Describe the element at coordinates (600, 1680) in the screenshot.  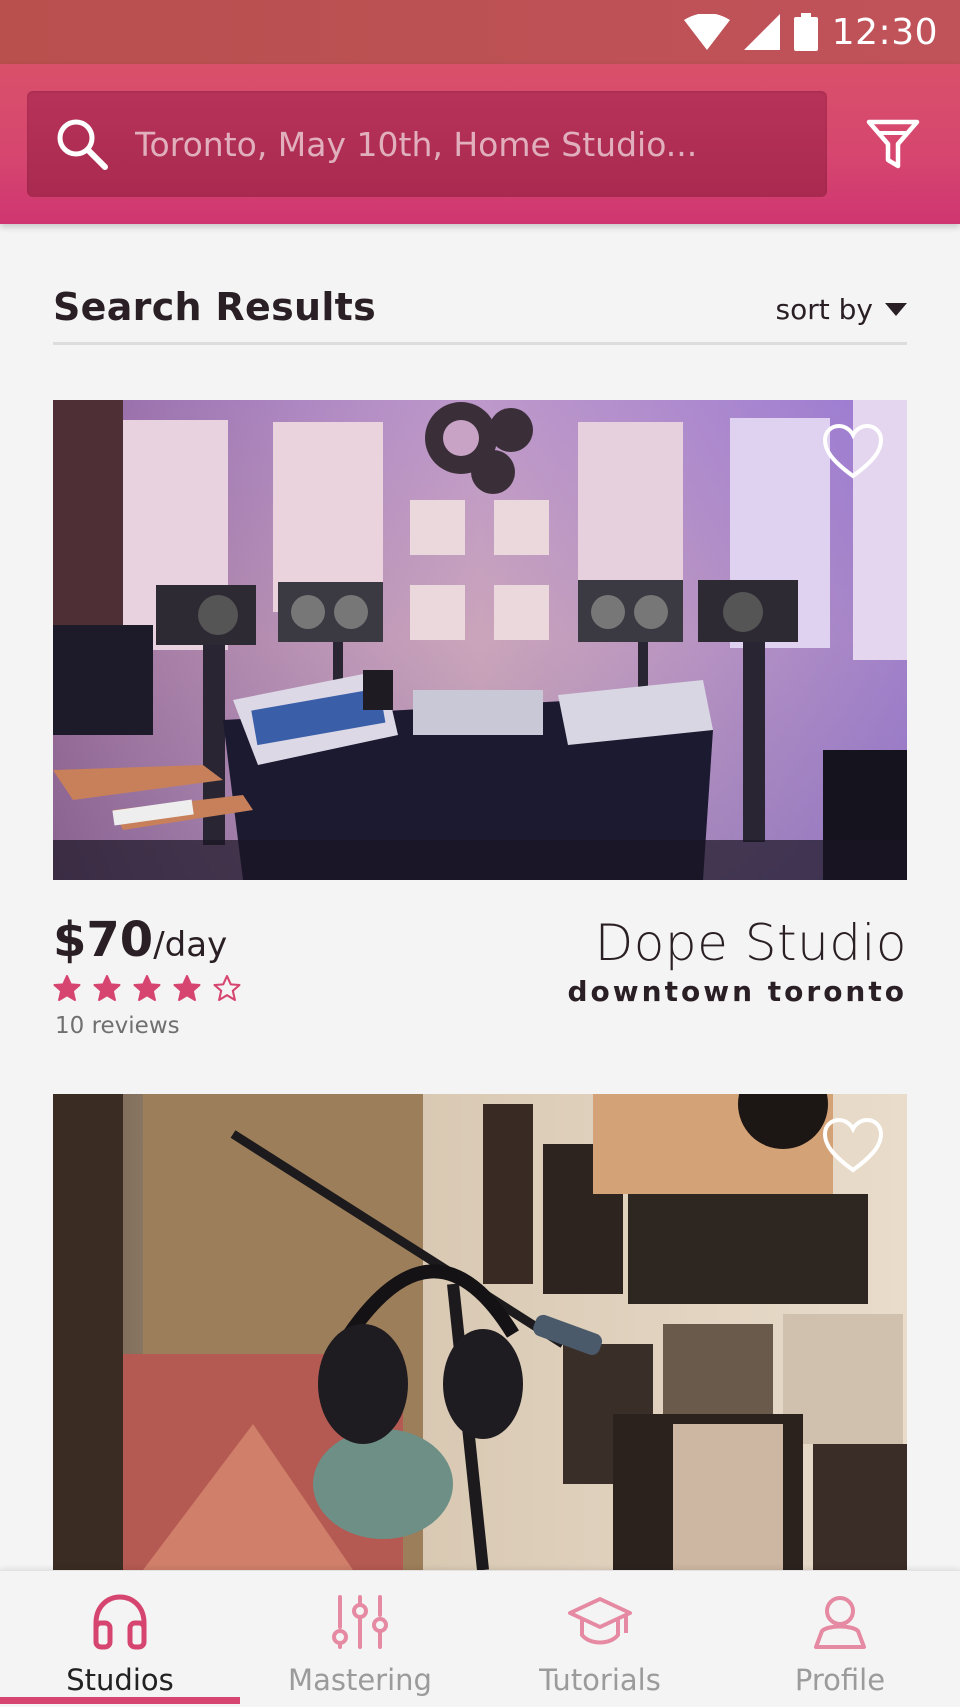
I see `nav-label-tutorials: Tutorials` at that location.